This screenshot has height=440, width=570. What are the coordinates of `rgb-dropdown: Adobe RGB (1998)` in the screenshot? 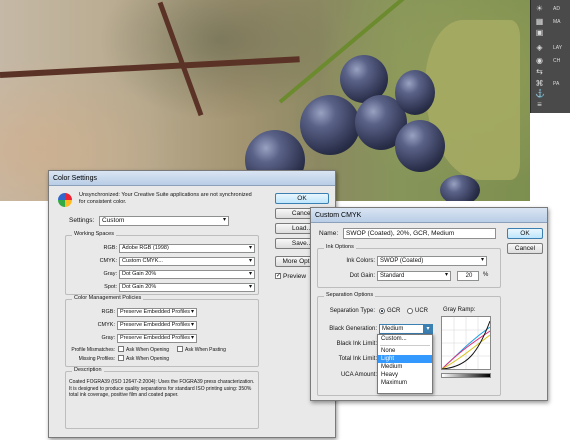 It's located at (187, 248).